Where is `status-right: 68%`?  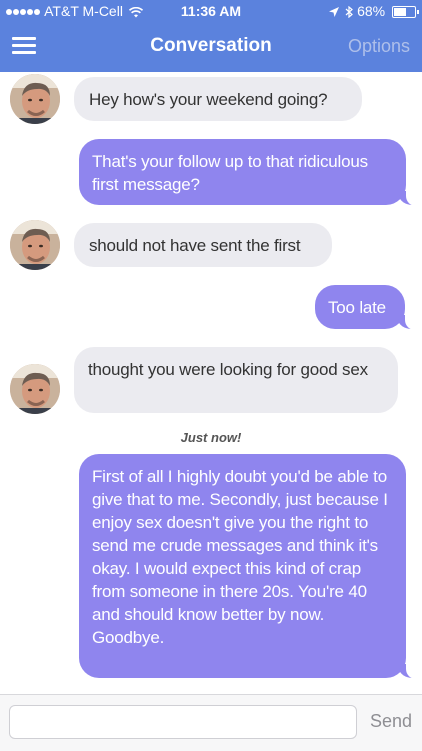
status-right: 68% is located at coordinates (374, 11).